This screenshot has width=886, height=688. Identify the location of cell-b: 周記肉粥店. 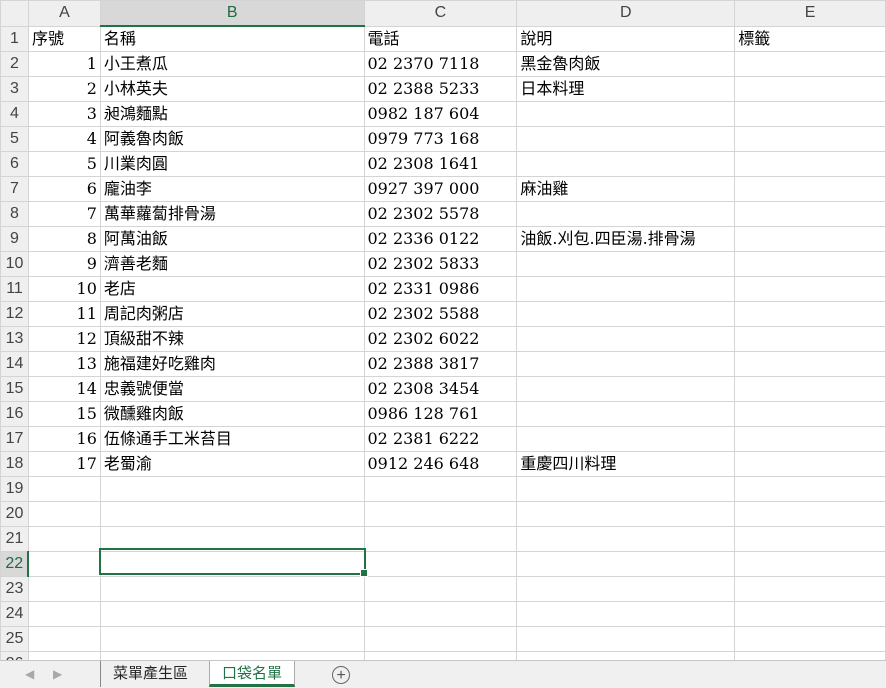
(232, 314).